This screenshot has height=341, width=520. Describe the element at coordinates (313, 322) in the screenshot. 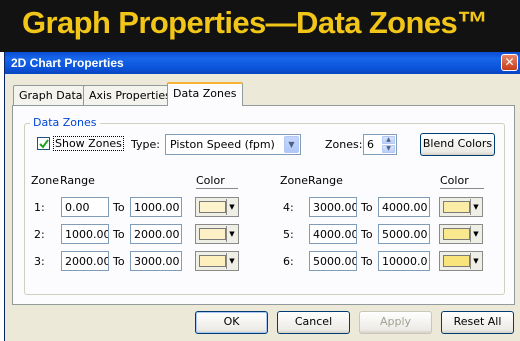

I see `cancel-button: Cancel` at that location.